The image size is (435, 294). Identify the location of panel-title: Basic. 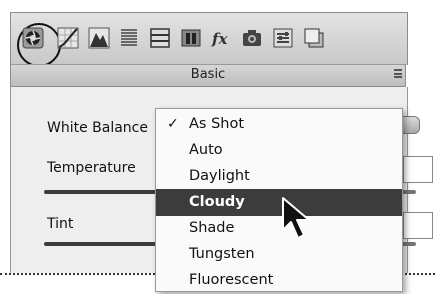
(208, 74).